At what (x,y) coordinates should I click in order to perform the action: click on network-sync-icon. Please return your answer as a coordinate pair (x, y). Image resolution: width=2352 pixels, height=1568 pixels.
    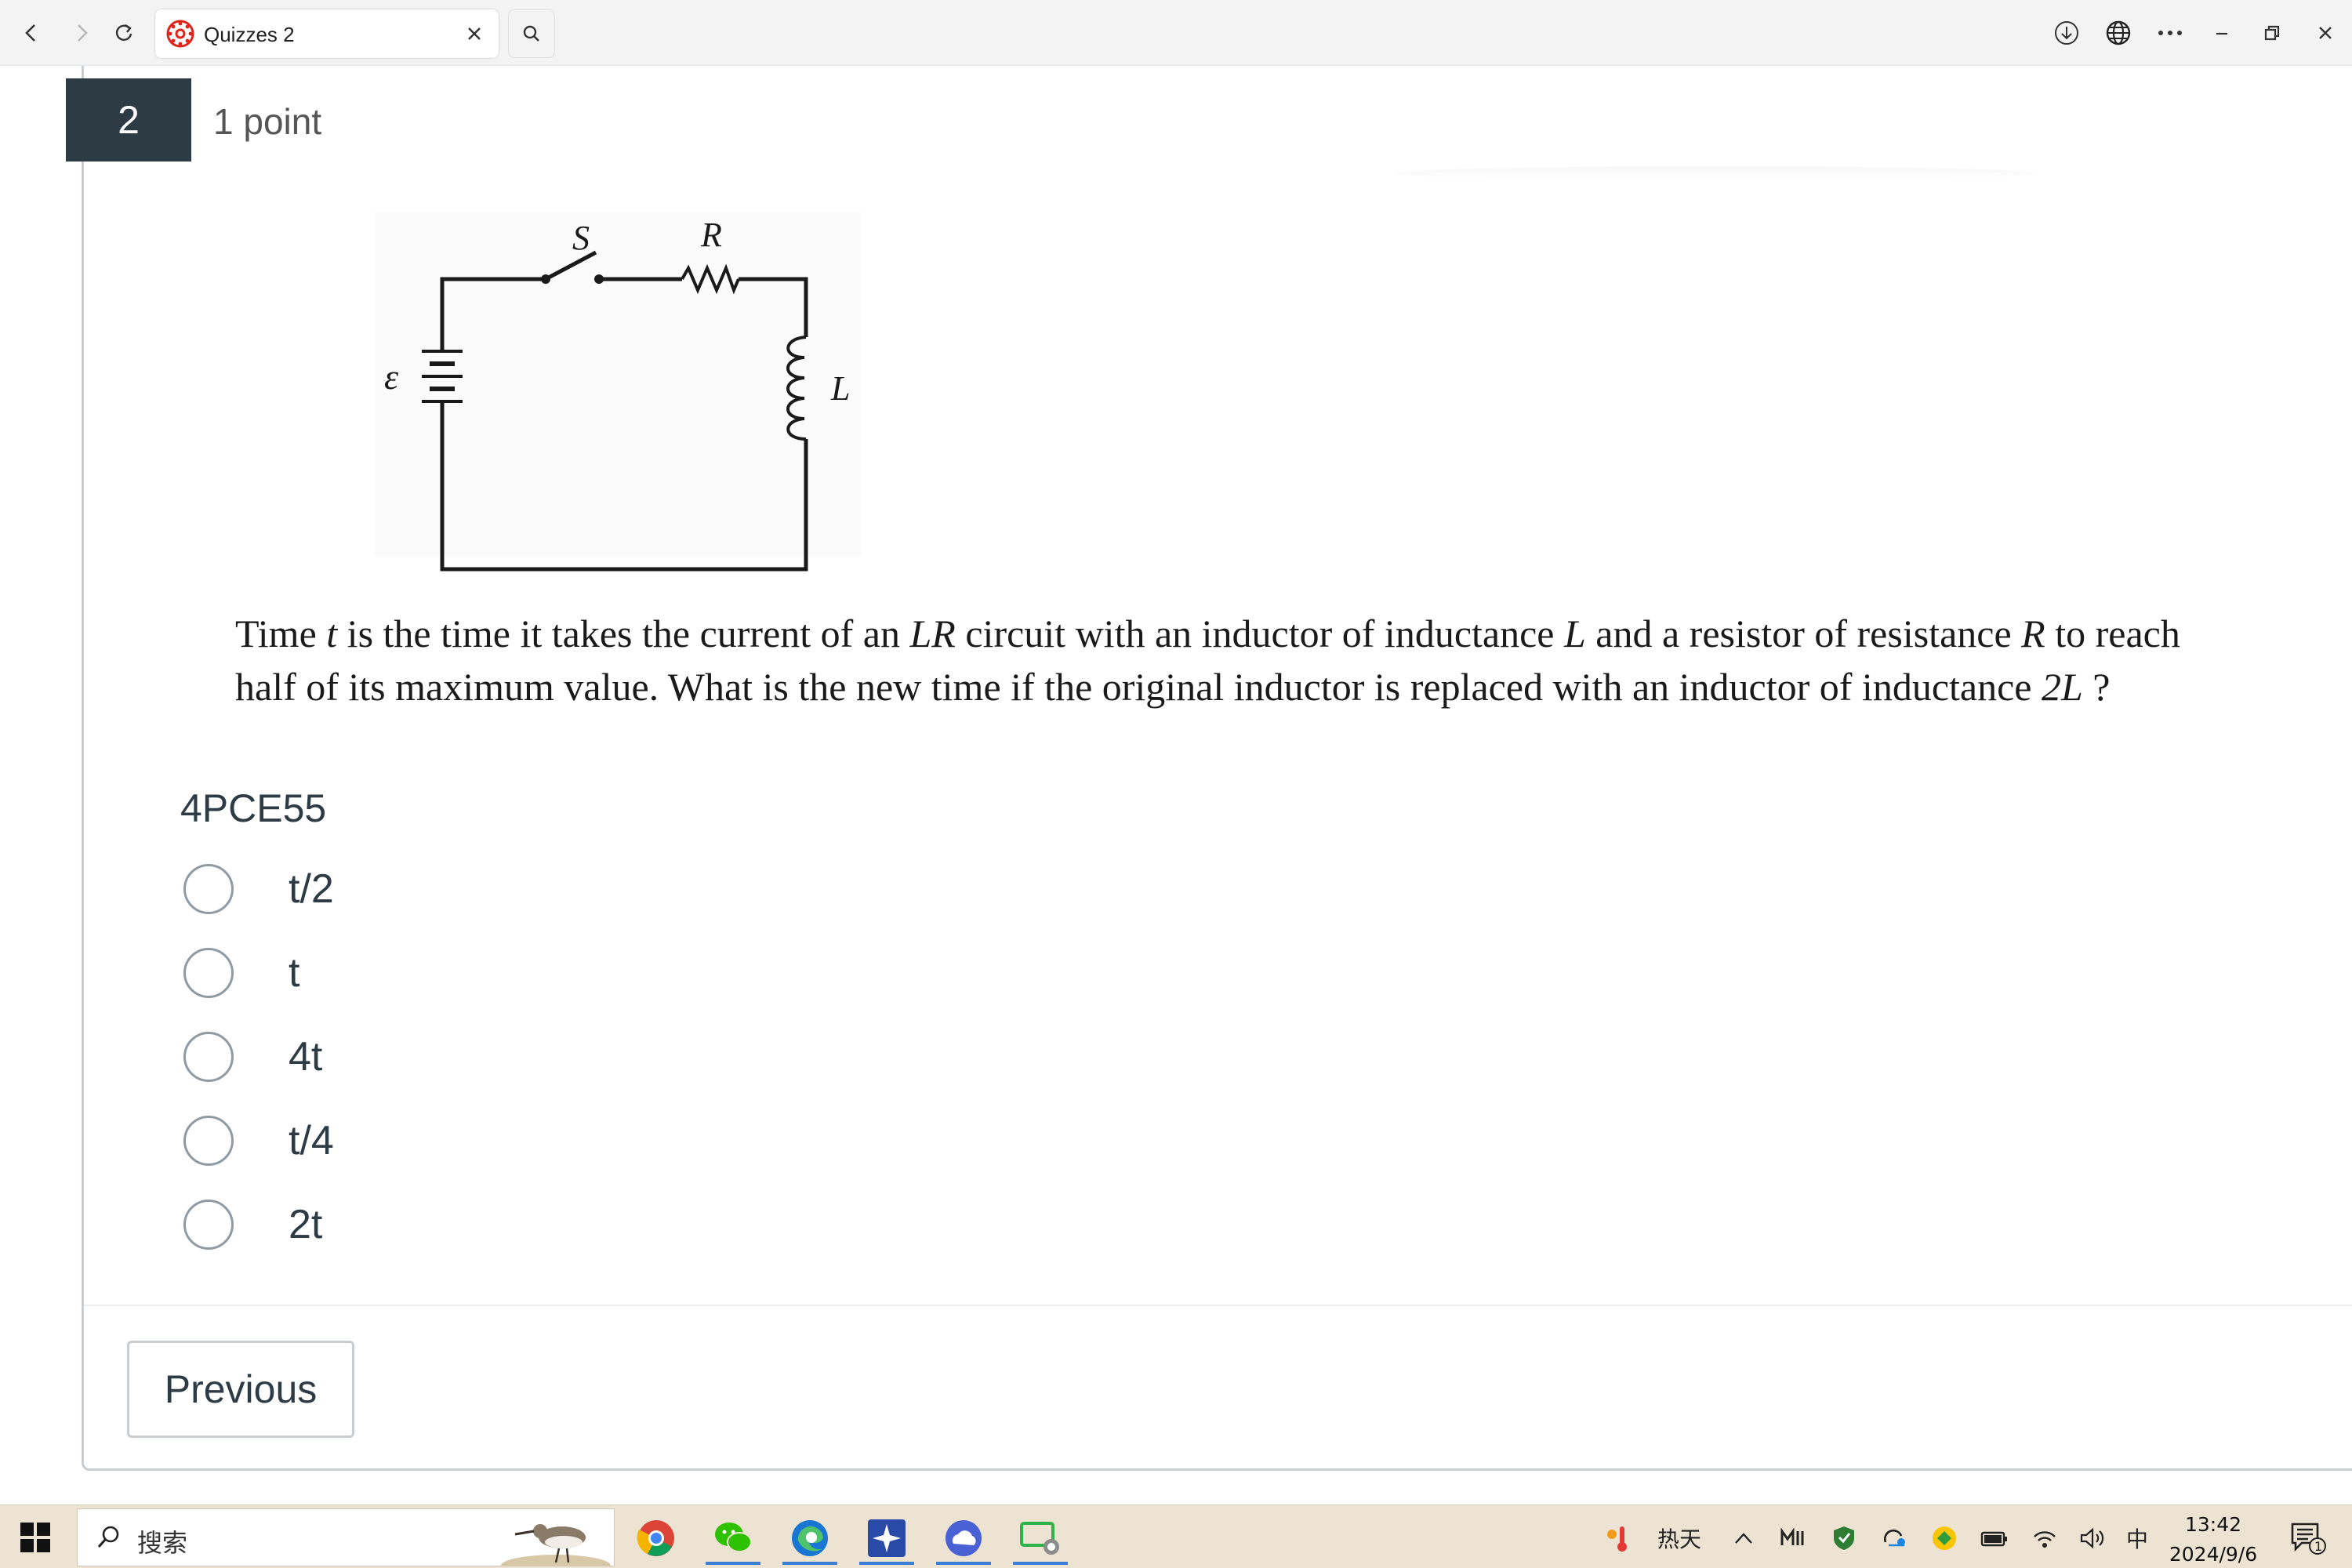
    Looking at the image, I should click on (1894, 1538).